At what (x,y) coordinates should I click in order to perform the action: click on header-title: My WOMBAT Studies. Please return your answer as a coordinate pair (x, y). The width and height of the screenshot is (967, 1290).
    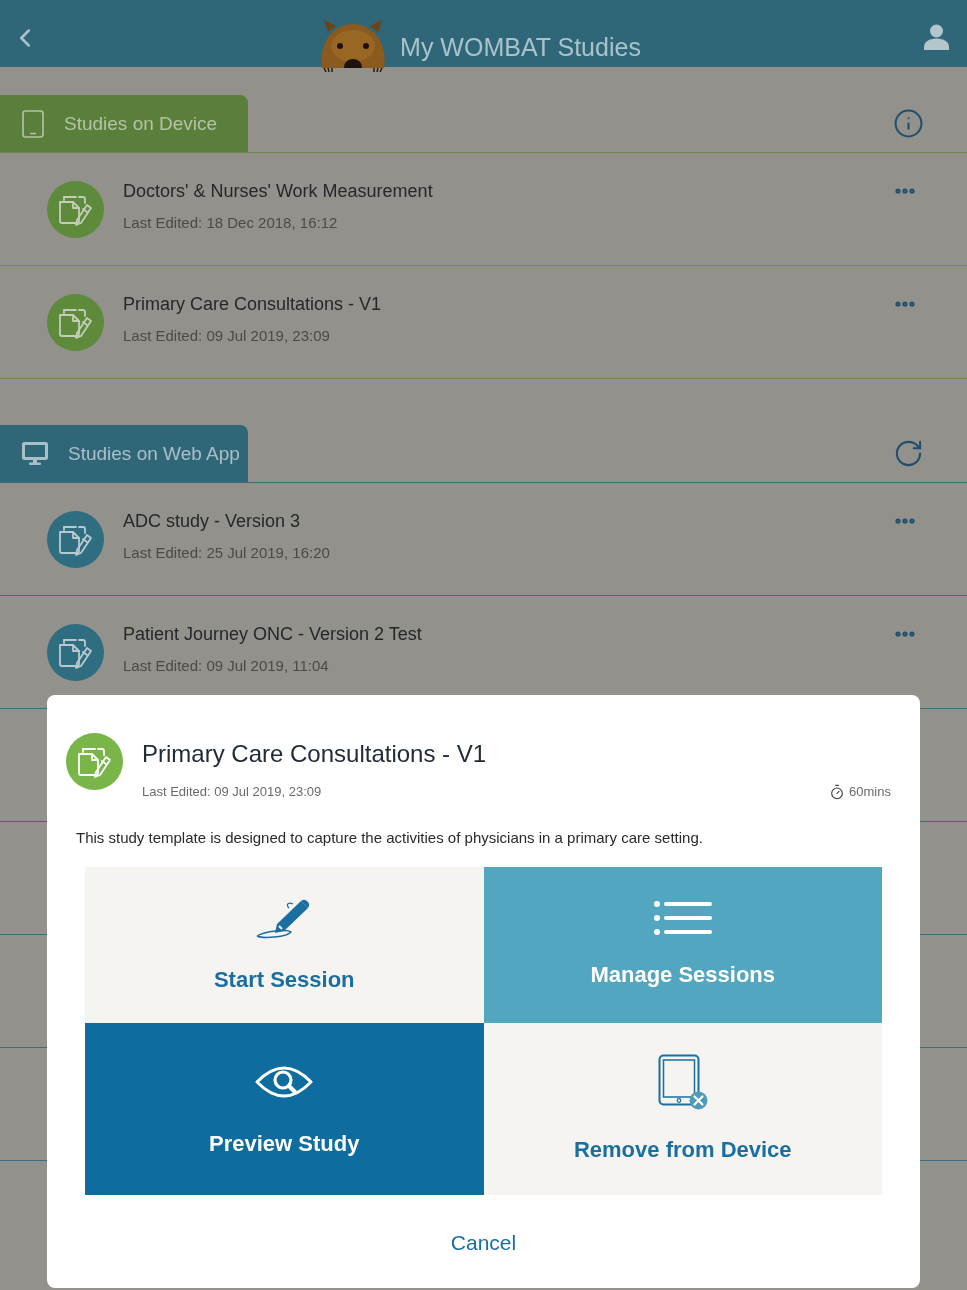
    Looking at the image, I should click on (520, 47).